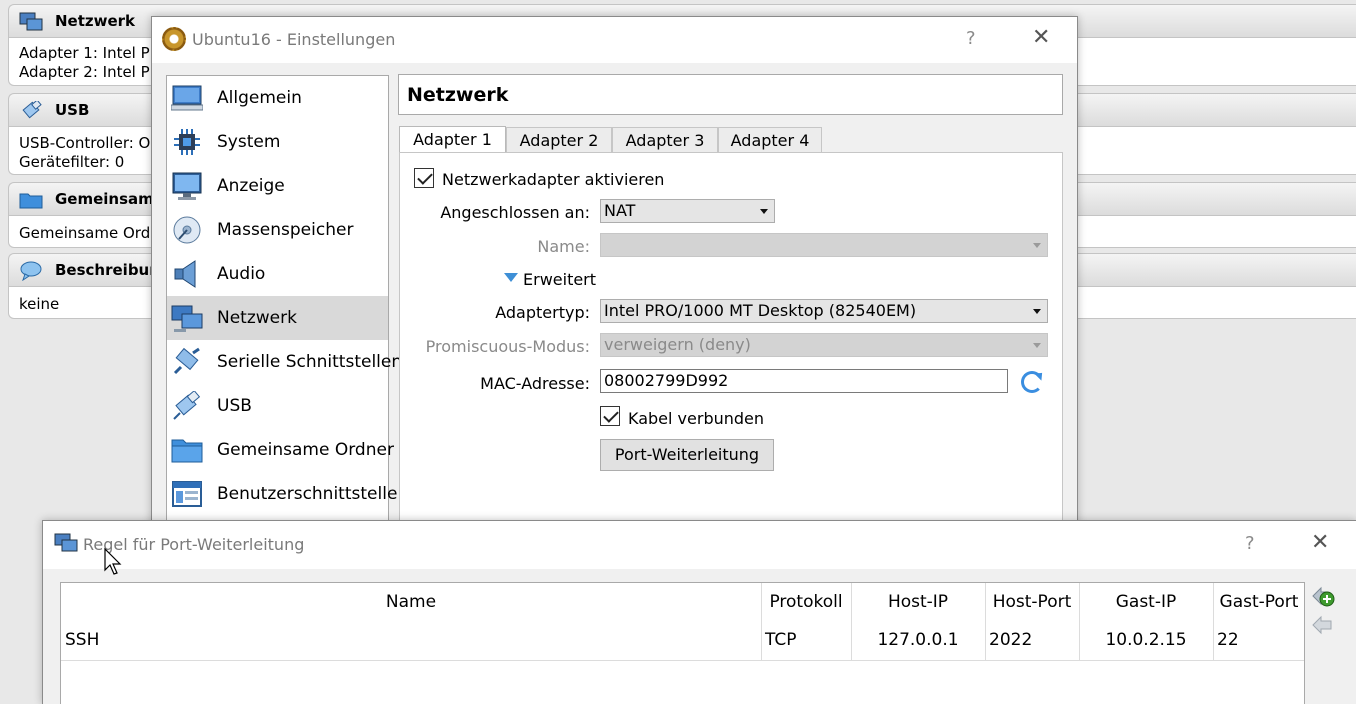 This screenshot has height=704, width=1356. I want to click on adapter-type-label: Adaptertyp:, so click(542, 312).